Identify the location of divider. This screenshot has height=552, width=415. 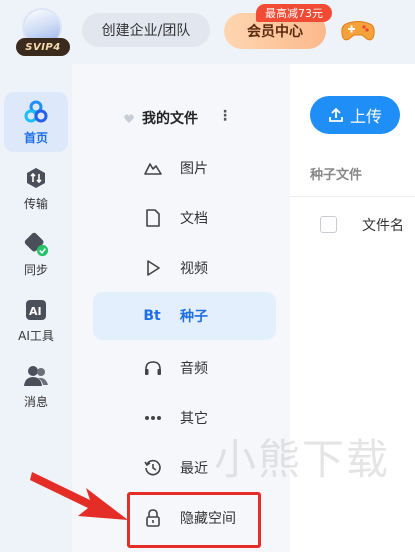
(352, 196).